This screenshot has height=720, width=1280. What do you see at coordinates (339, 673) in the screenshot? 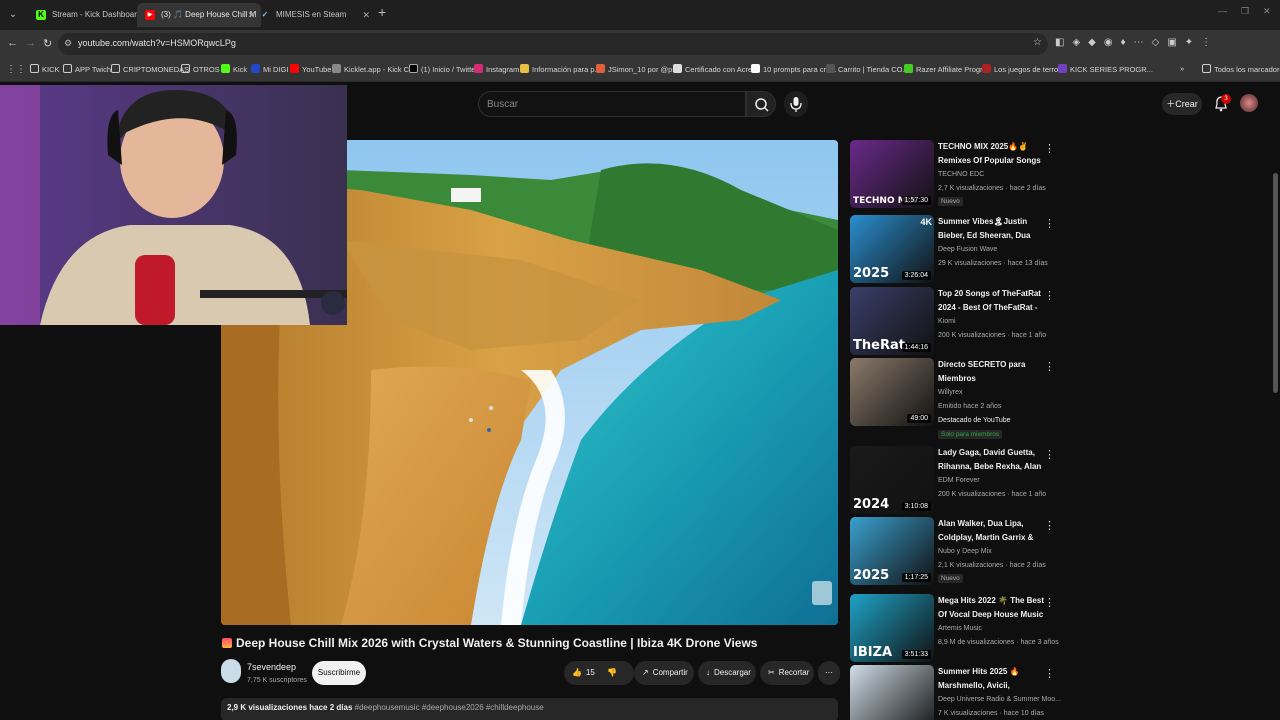
I see `subscribe-button: Suscribirme` at bounding box center [339, 673].